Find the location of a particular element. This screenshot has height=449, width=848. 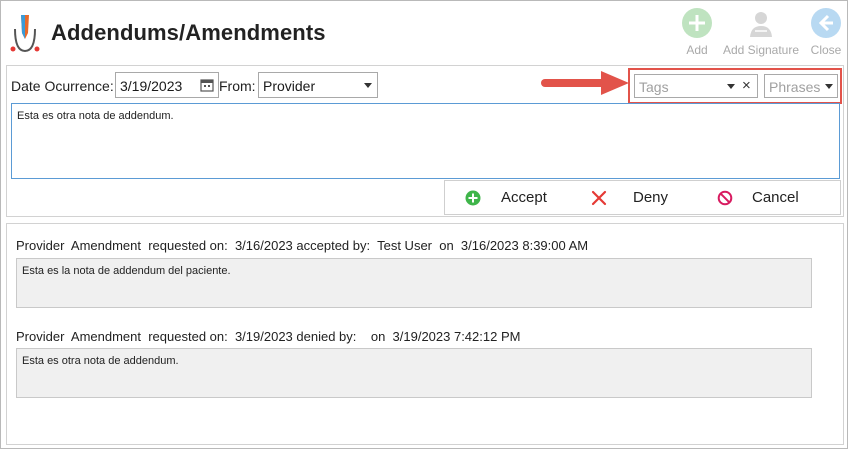

page-title: Addendums/Amendments is located at coordinates (188, 32).